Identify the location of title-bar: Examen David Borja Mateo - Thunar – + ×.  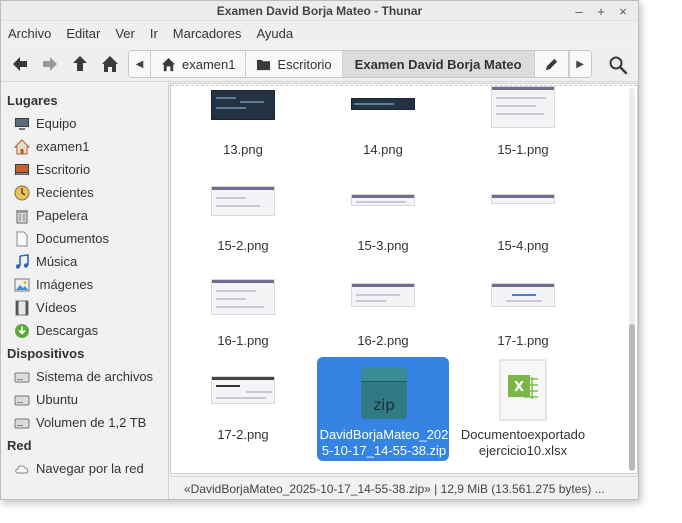
(319, 11).